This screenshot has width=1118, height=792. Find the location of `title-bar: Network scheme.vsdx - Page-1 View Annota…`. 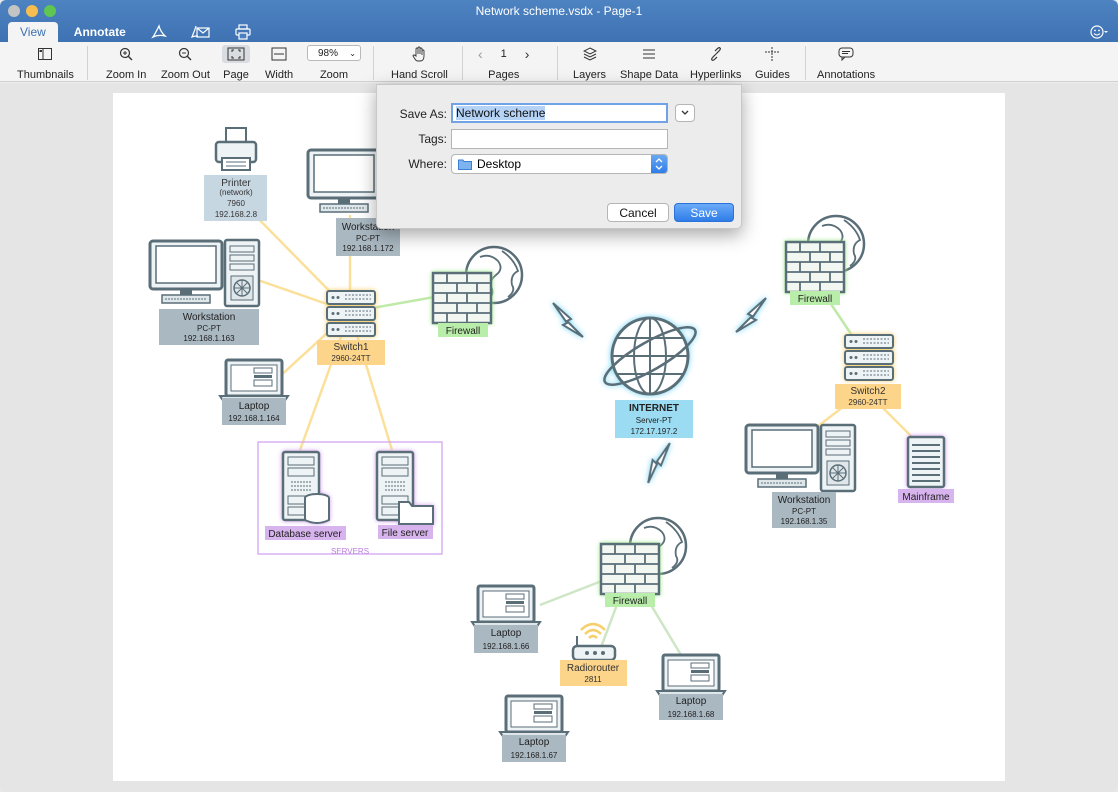

title-bar: Network scheme.vsdx - Page-1 View Annota… is located at coordinates (559, 21).